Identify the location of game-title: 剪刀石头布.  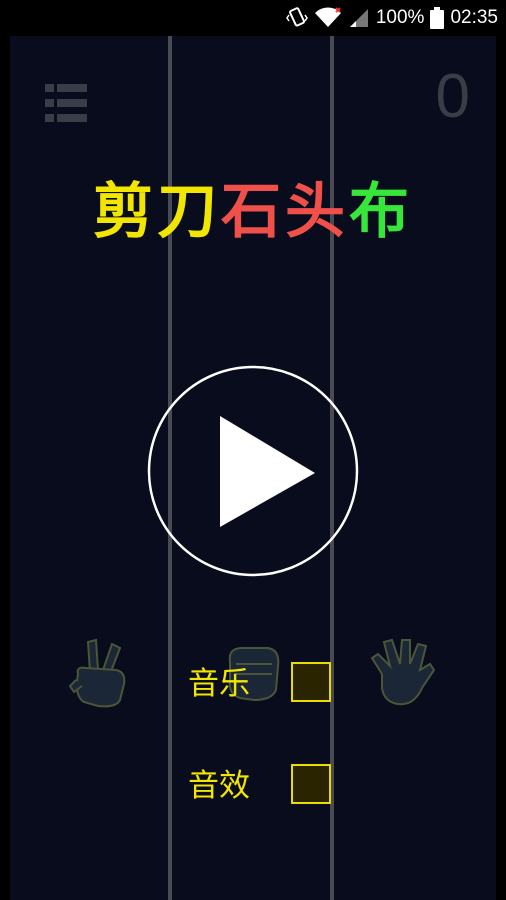
(253, 212).